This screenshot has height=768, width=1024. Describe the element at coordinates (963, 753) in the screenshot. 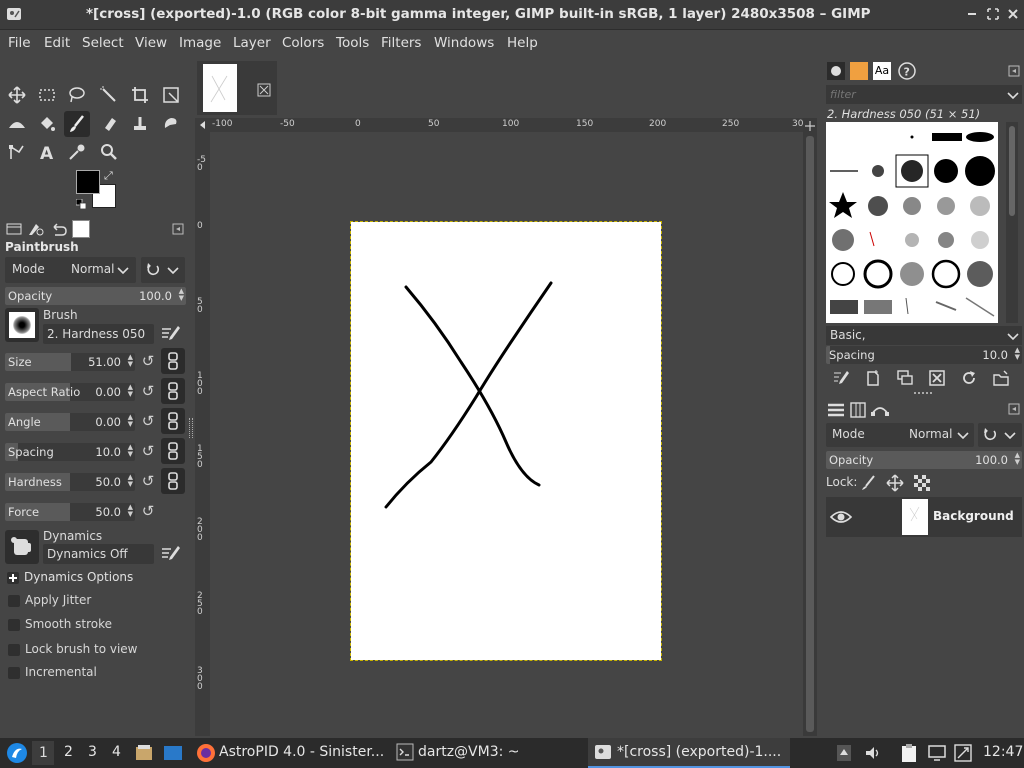

I see `network-icon` at that location.